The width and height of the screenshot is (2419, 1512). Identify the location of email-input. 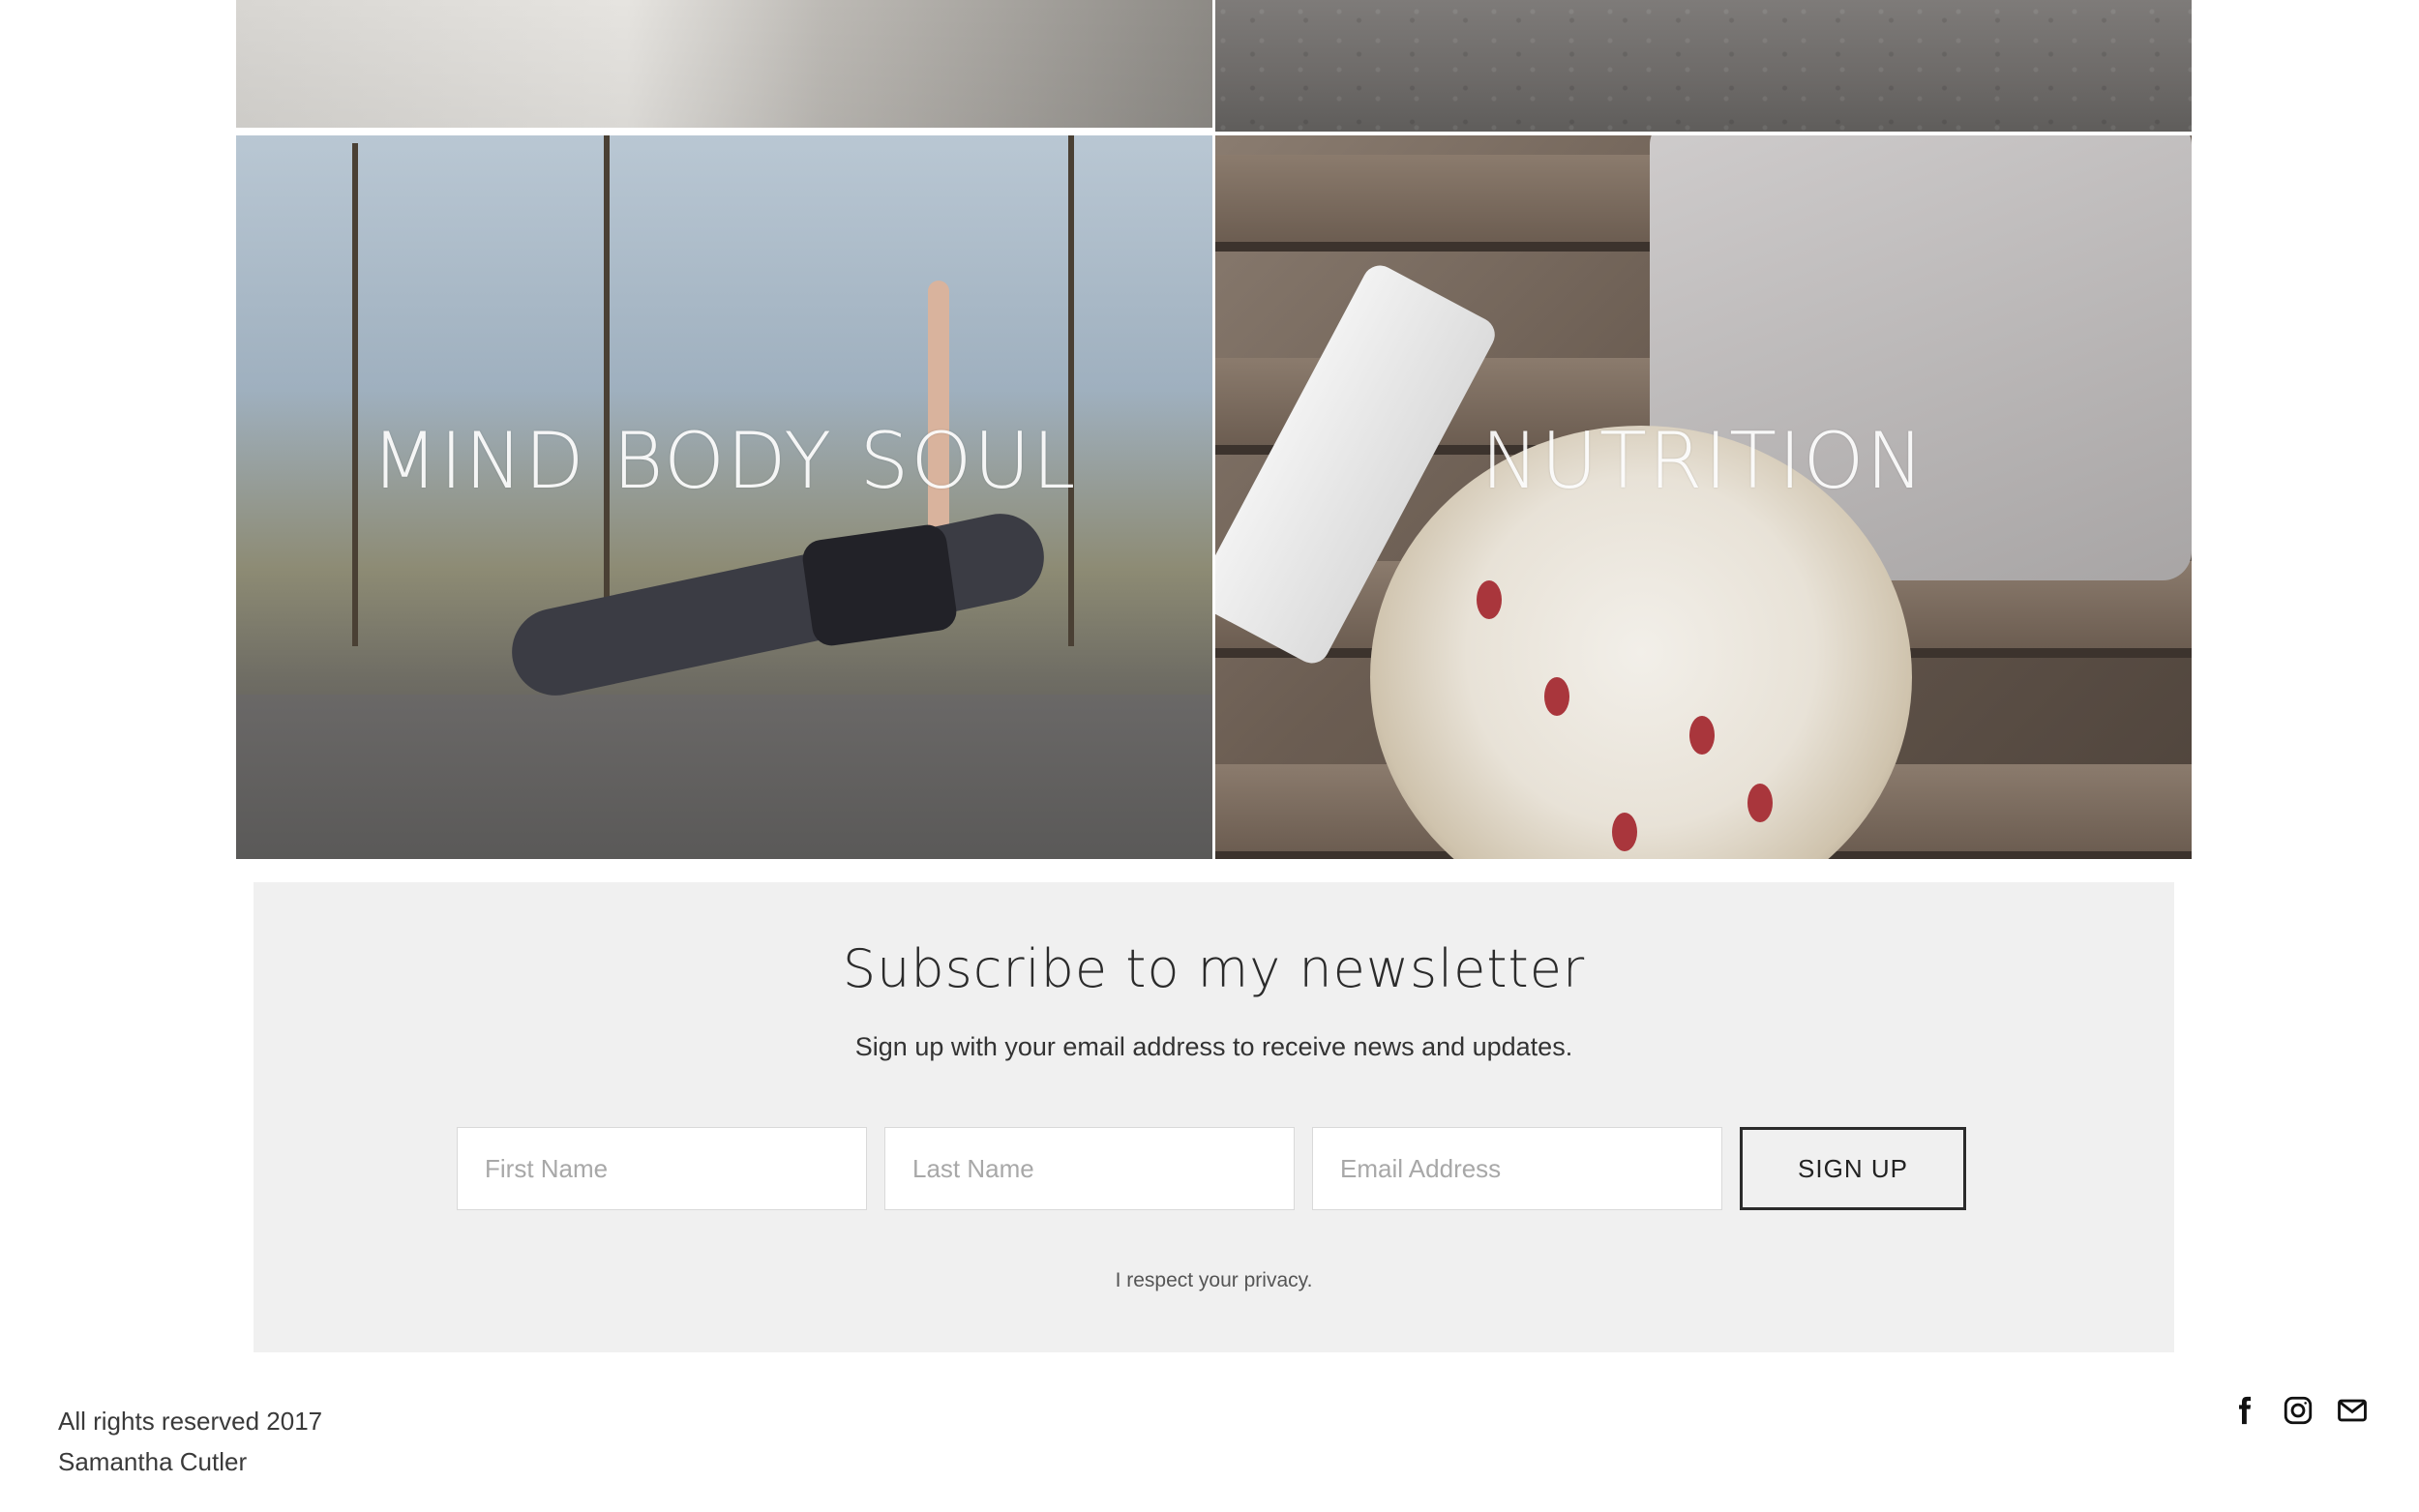
(1517, 1168).